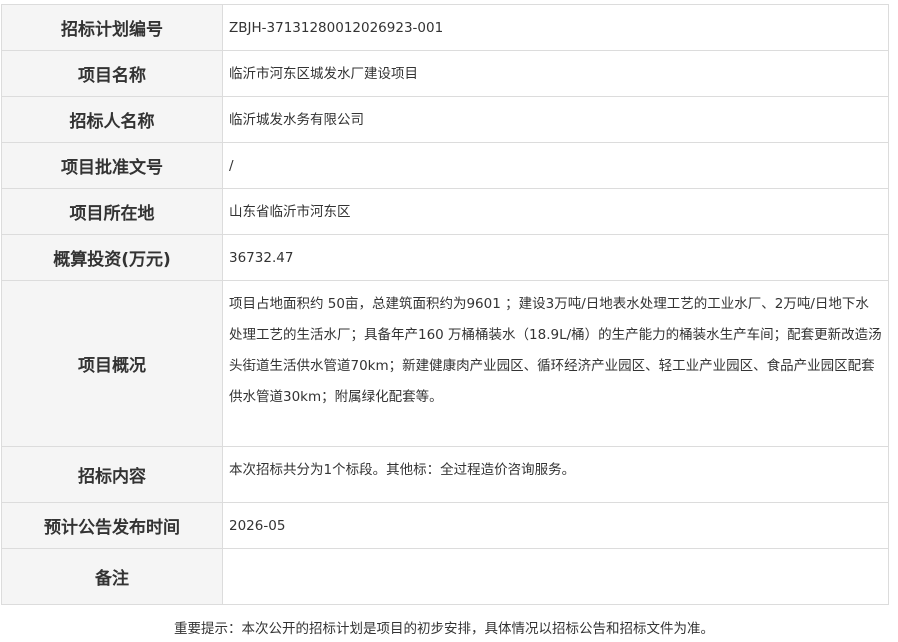 This screenshot has width=898, height=642. I want to click on tender-content-label: 招标内容, so click(112, 474).